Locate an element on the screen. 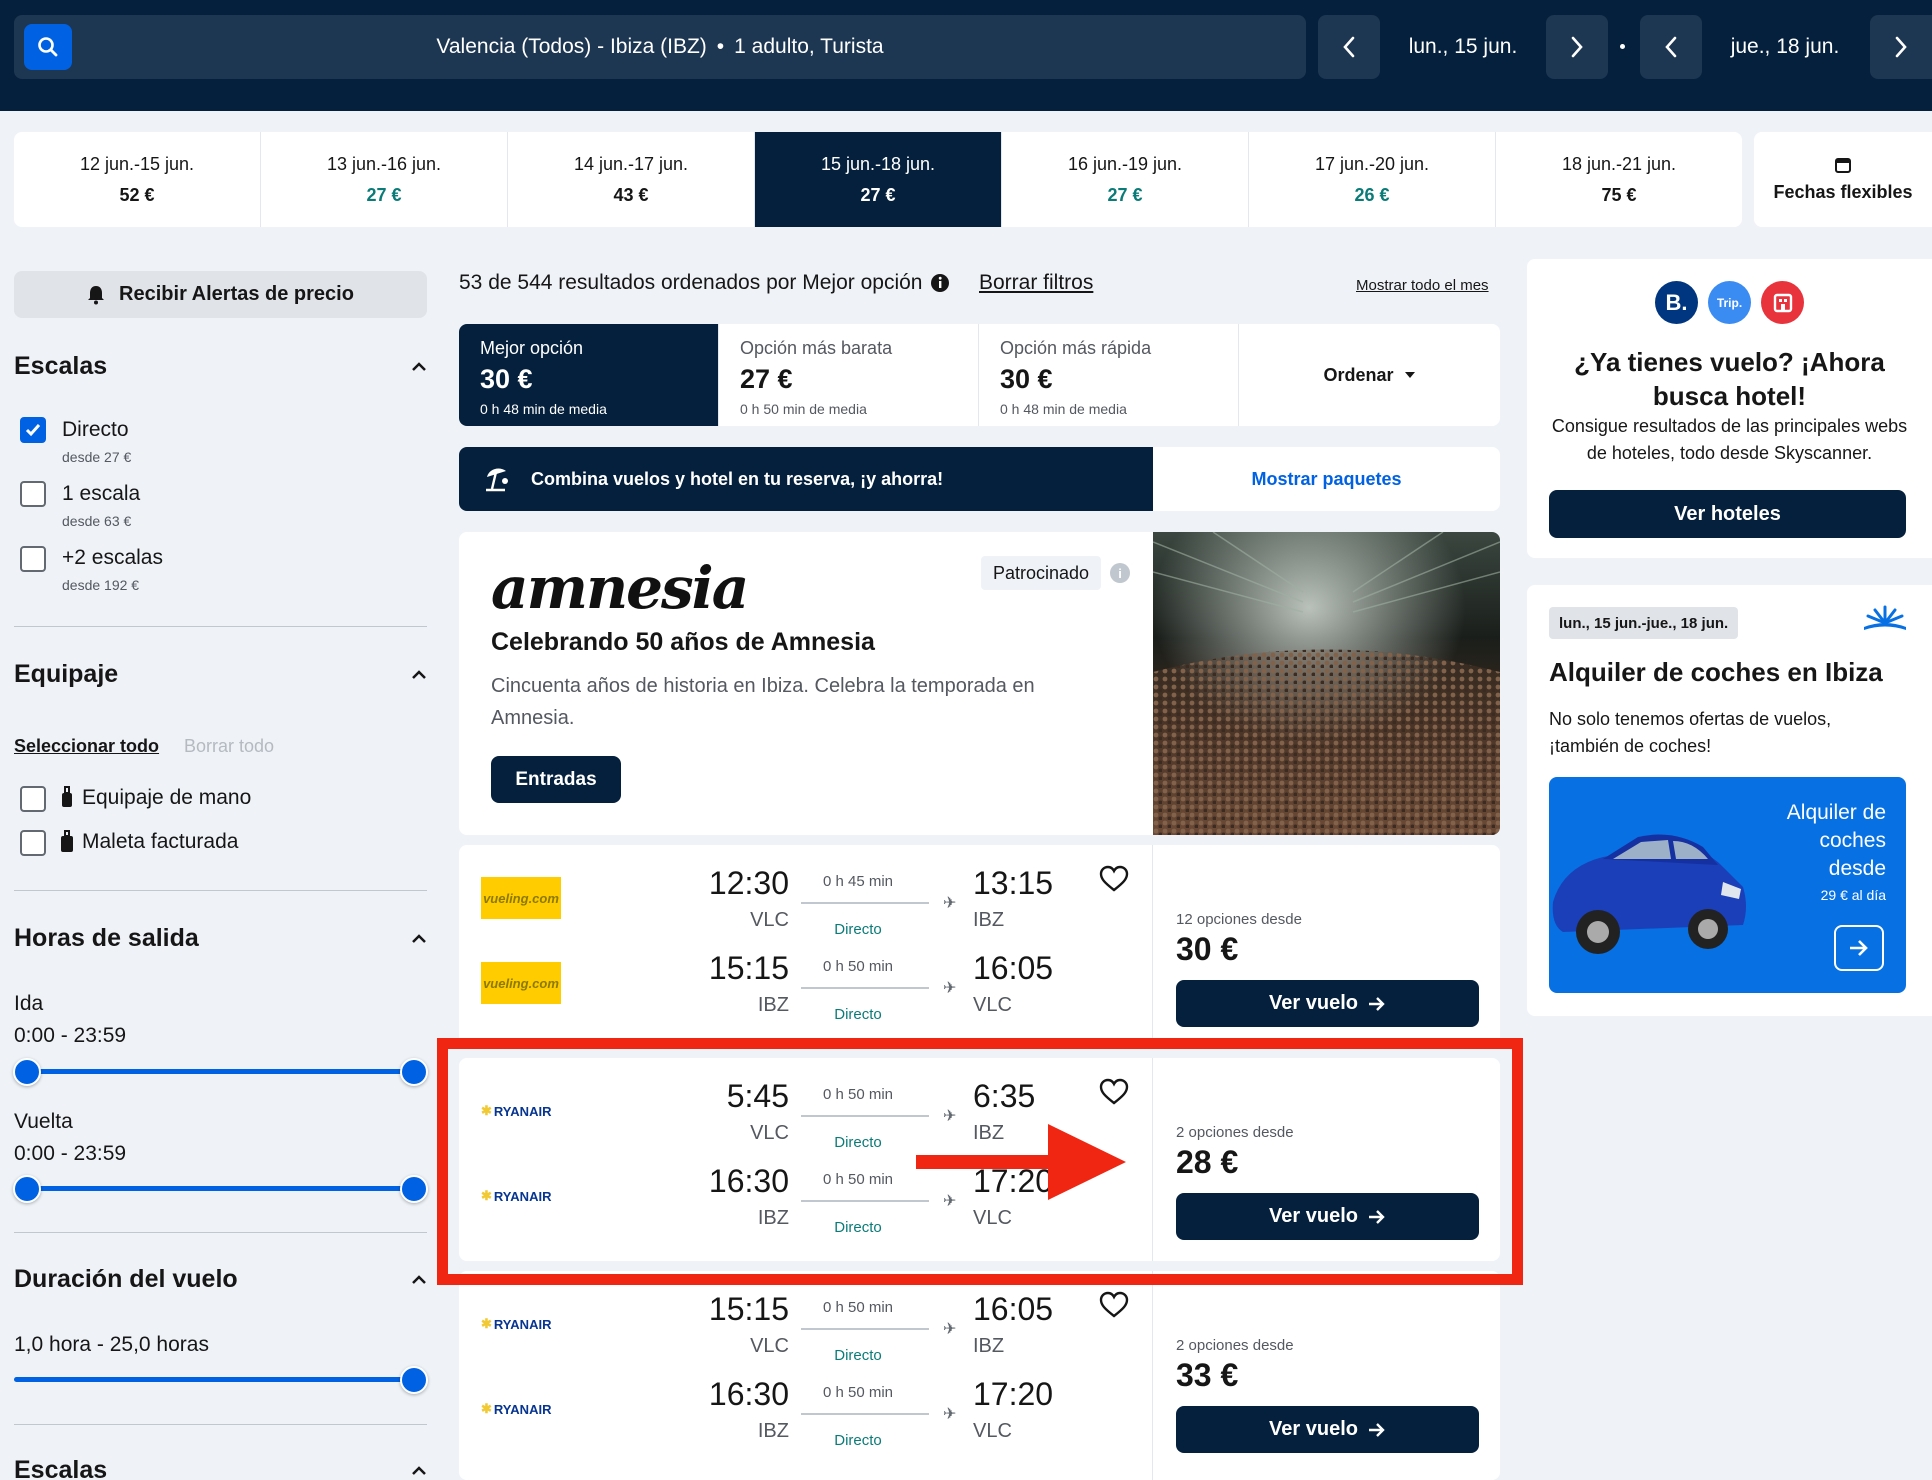 Image resolution: width=1932 pixels, height=1480 pixels. return-slider-min-handle is located at coordinates (27, 1189).